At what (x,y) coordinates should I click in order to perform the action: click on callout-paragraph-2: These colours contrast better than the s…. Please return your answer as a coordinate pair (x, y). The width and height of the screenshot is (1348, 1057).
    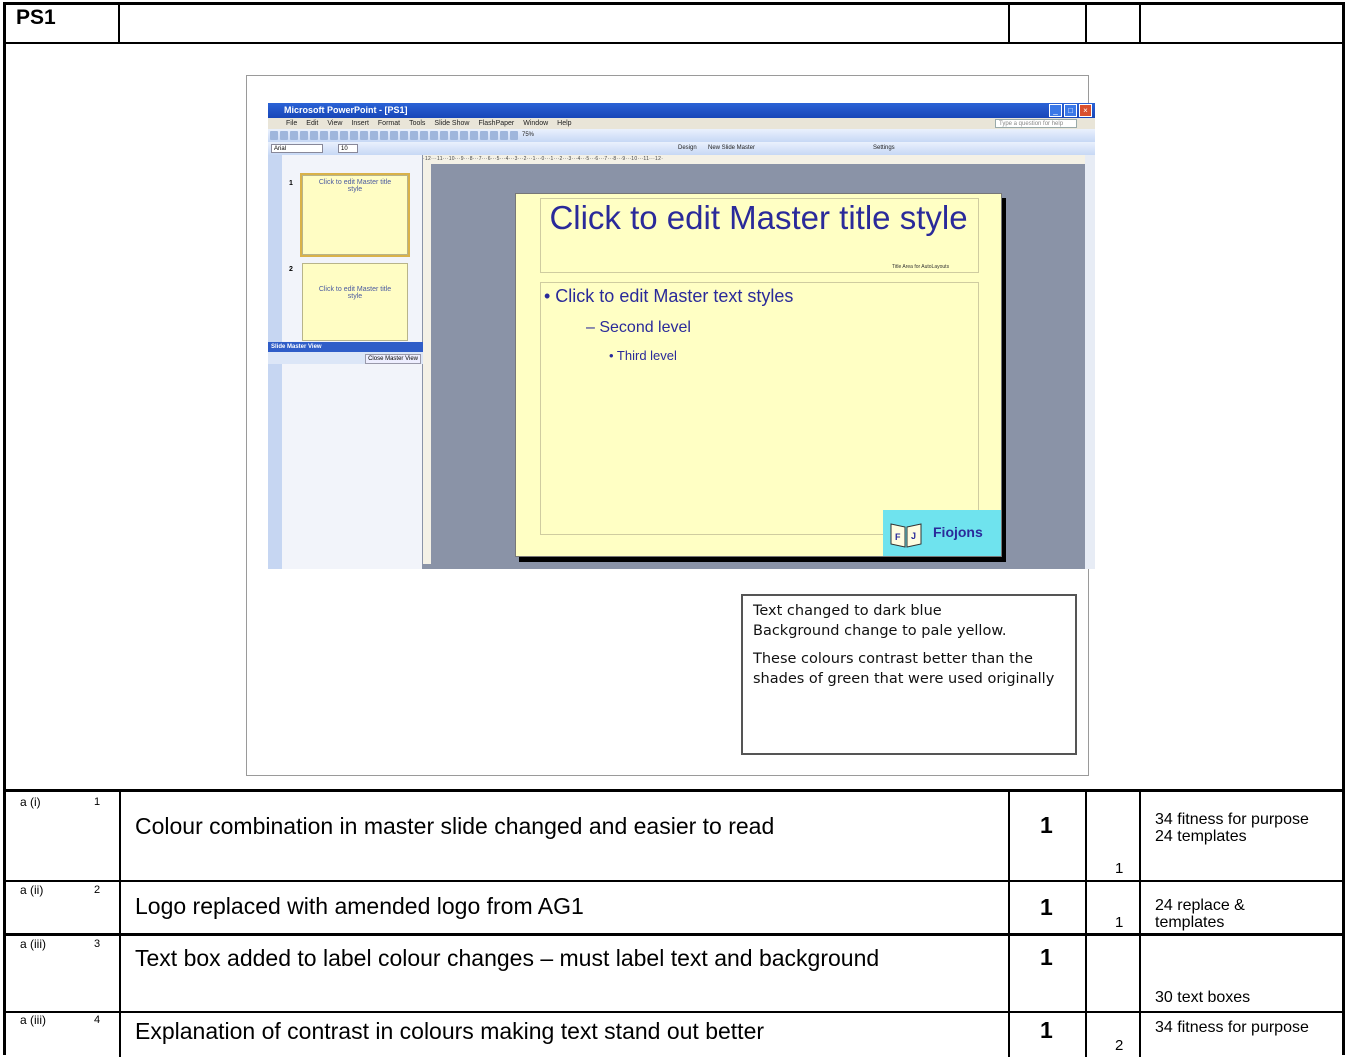
    Looking at the image, I should click on (904, 669).